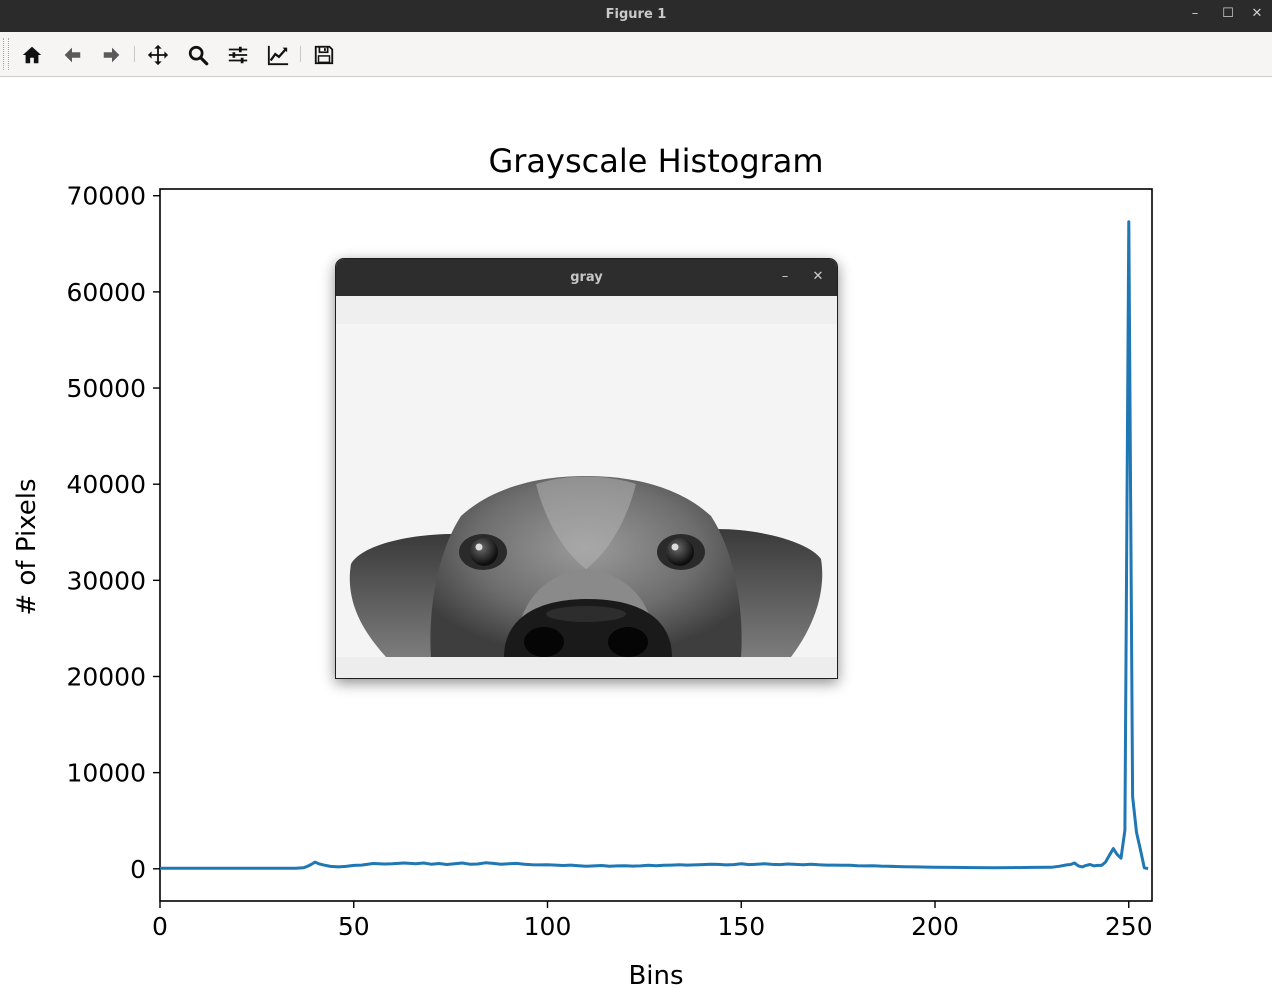  I want to click on x-axis-label: Bins, so click(655, 976).